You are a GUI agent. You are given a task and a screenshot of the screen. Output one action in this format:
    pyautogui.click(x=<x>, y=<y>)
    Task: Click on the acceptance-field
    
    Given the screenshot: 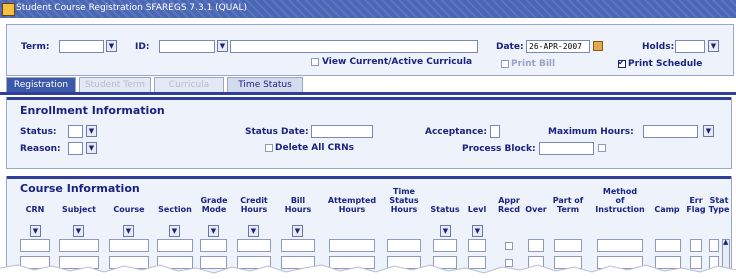 What is the action you would take?
    pyautogui.click(x=495, y=131)
    